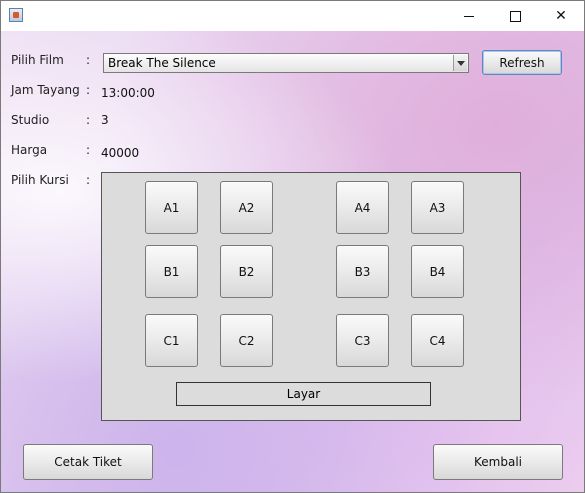 Image resolution: width=585 pixels, height=493 pixels. I want to click on close-icon: ✕, so click(561, 16).